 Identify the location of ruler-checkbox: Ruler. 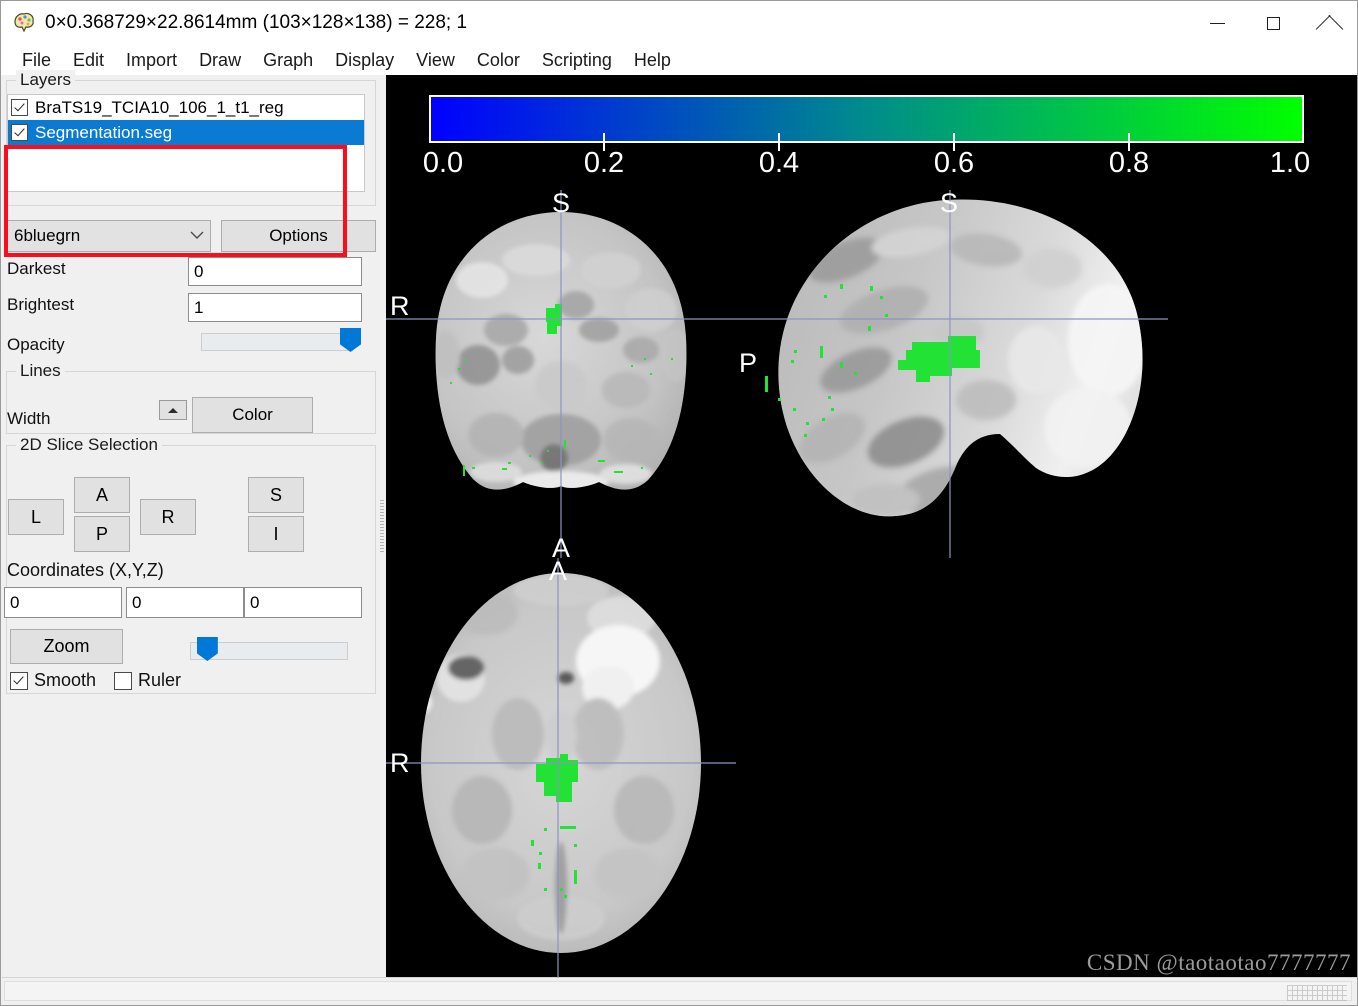
(147, 680).